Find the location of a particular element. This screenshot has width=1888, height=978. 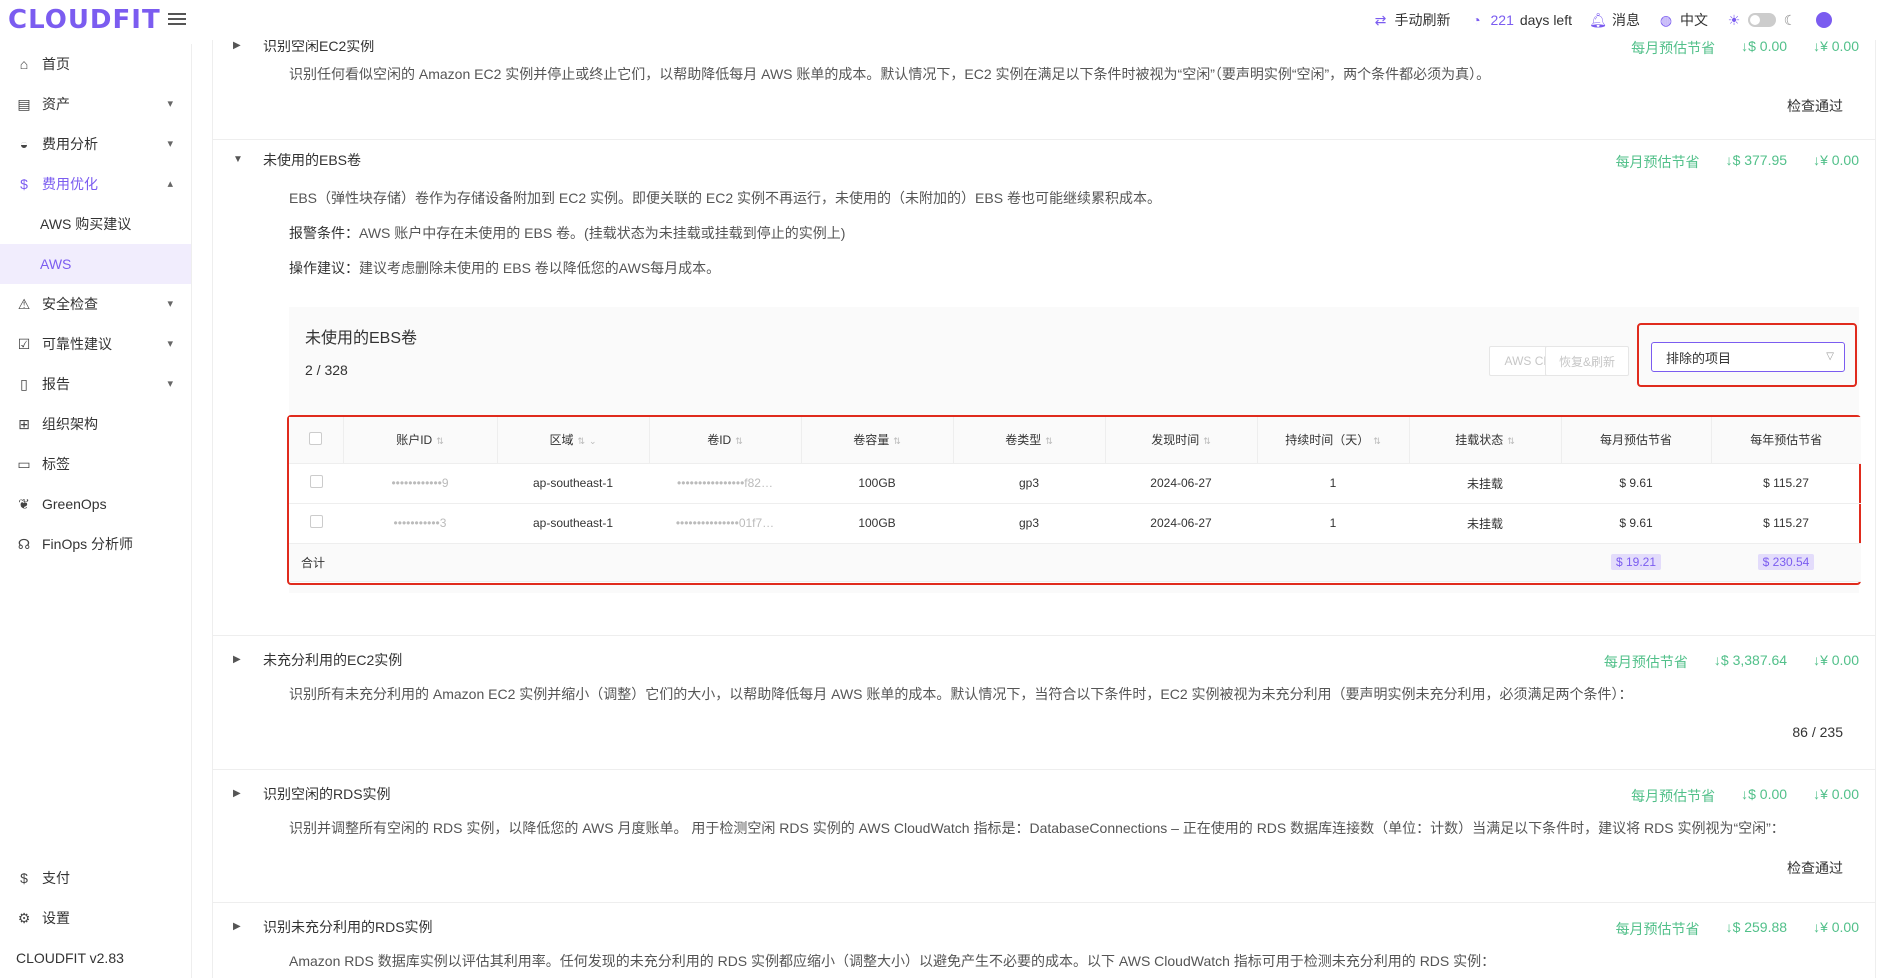

check-header: ▶ 识别空闲EC2实例 每月预估节省 ↓$ 0.00 ↓¥ 0.00 is located at coordinates (1044, 53).